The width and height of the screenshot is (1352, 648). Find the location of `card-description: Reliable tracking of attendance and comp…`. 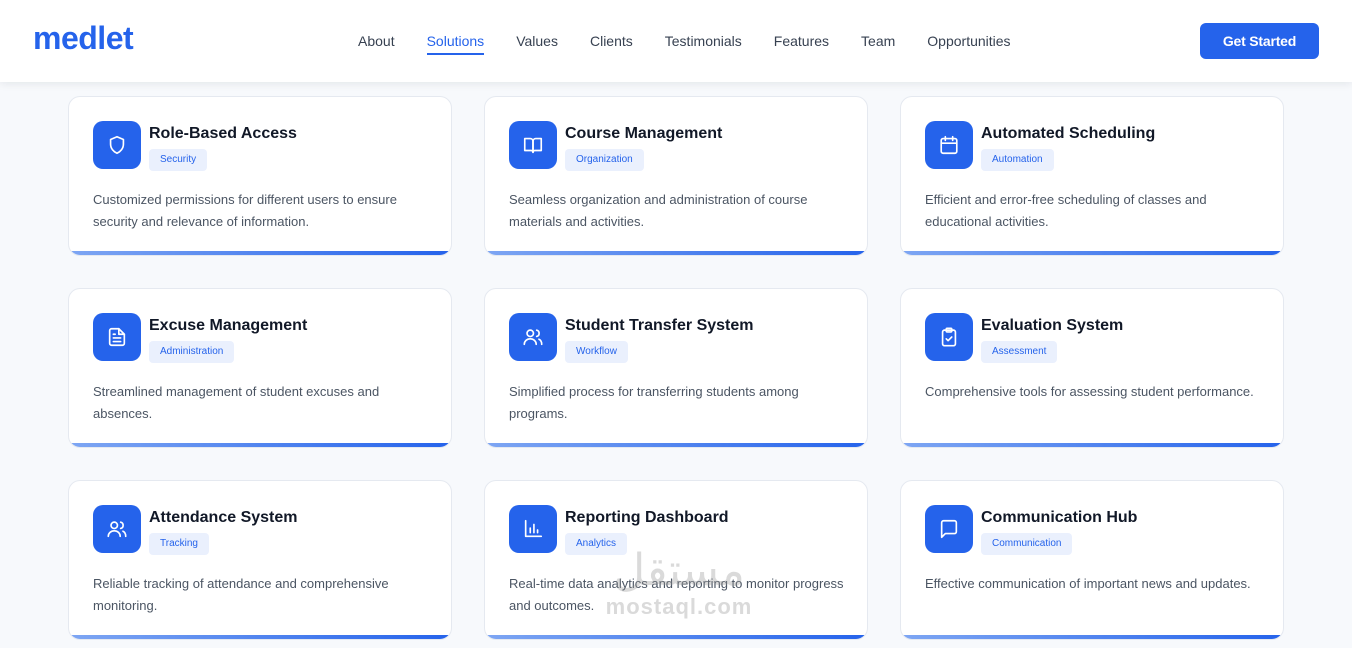

card-description: Reliable tracking of attendance and comp… is located at coordinates (241, 594).